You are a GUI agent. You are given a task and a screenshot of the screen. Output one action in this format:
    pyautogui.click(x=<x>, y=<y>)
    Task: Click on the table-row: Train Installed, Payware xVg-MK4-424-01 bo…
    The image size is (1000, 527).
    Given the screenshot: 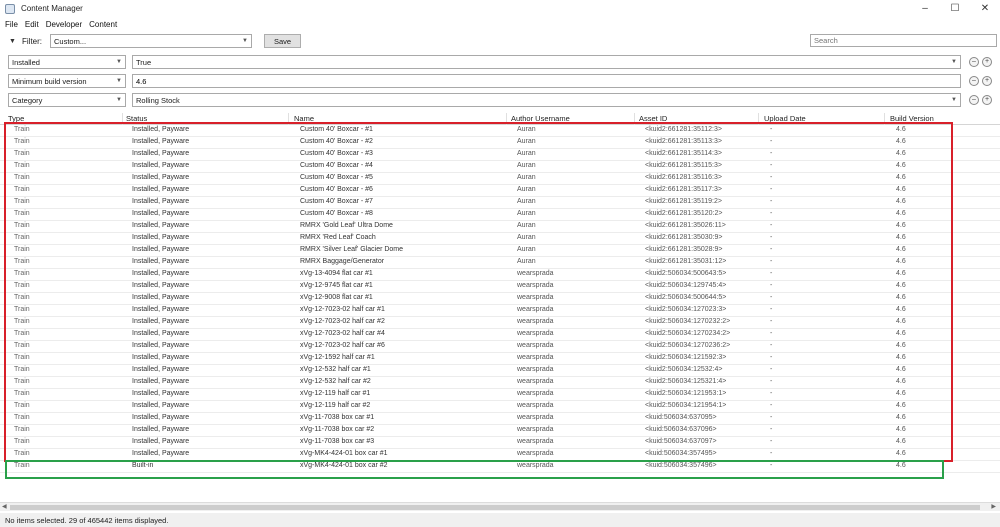 What is the action you would take?
    pyautogui.click(x=500, y=455)
    